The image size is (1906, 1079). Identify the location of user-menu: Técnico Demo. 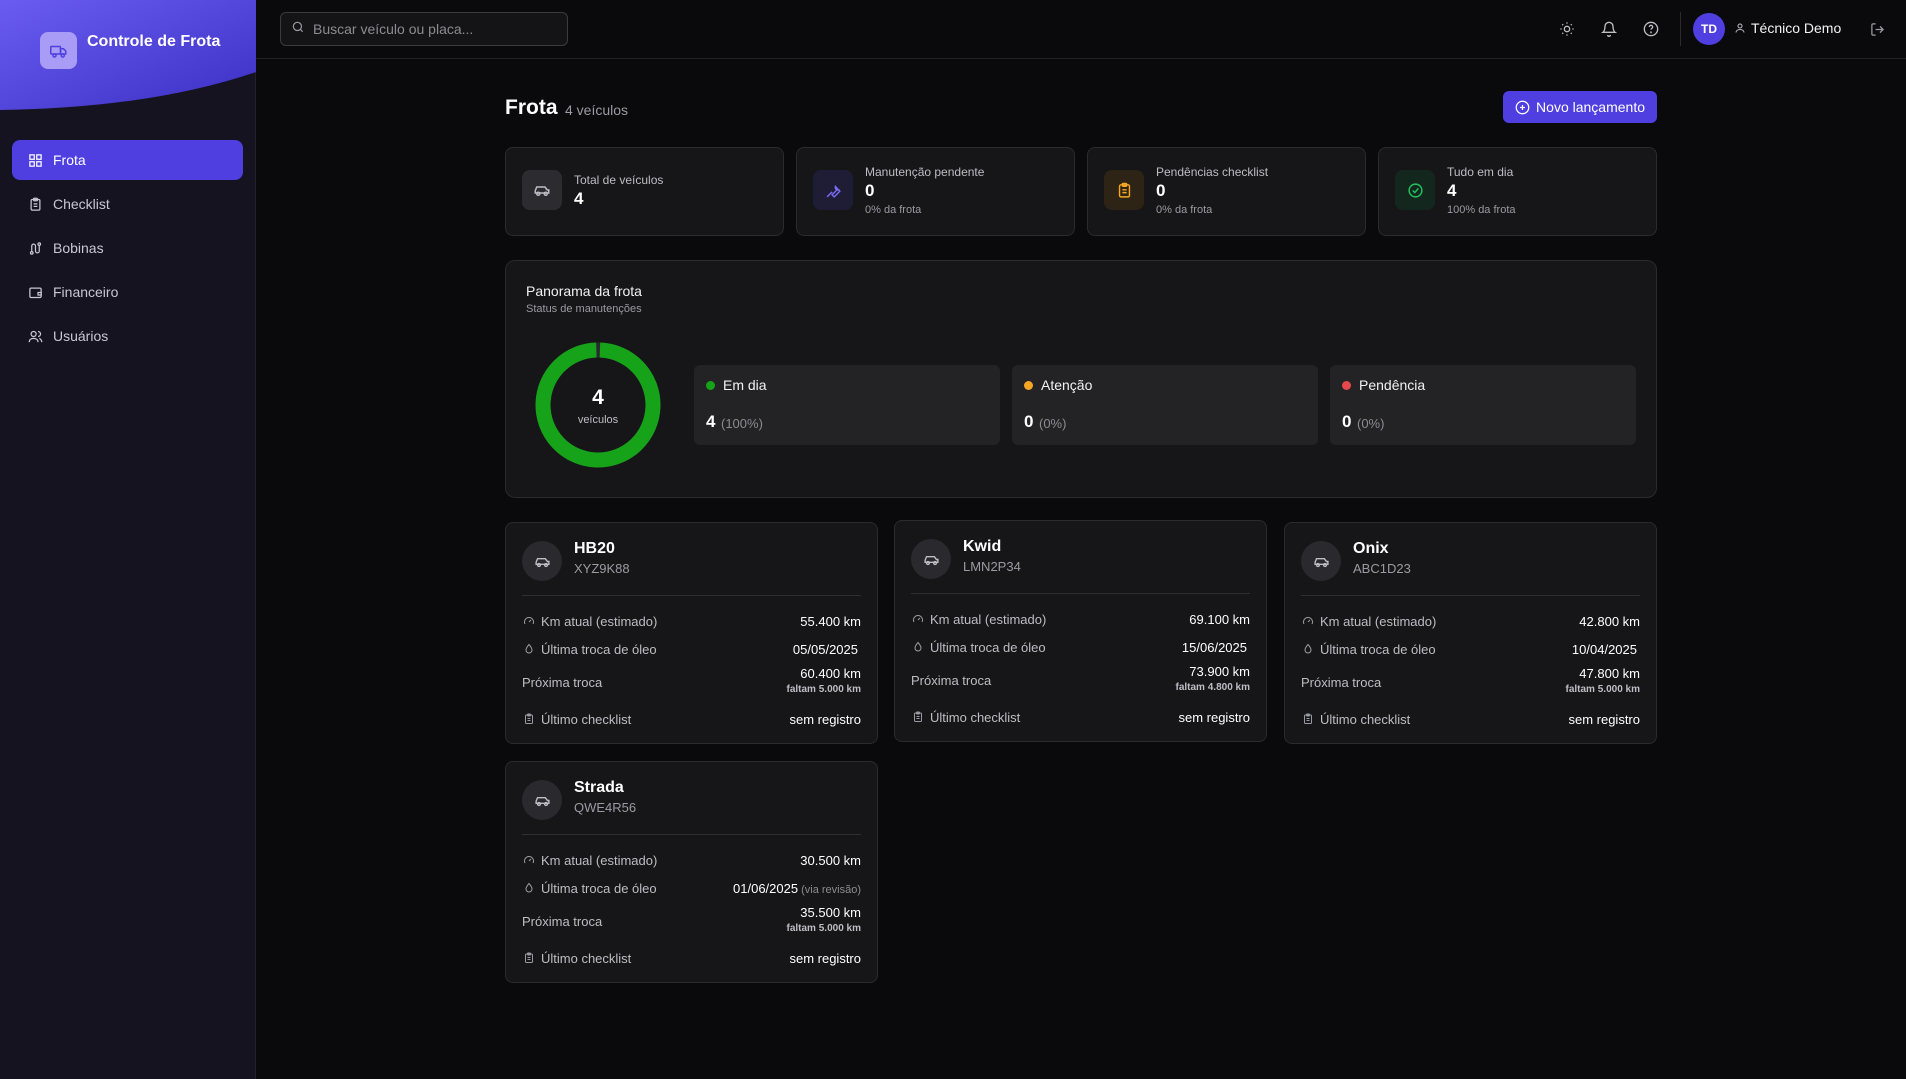
(1787, 28).